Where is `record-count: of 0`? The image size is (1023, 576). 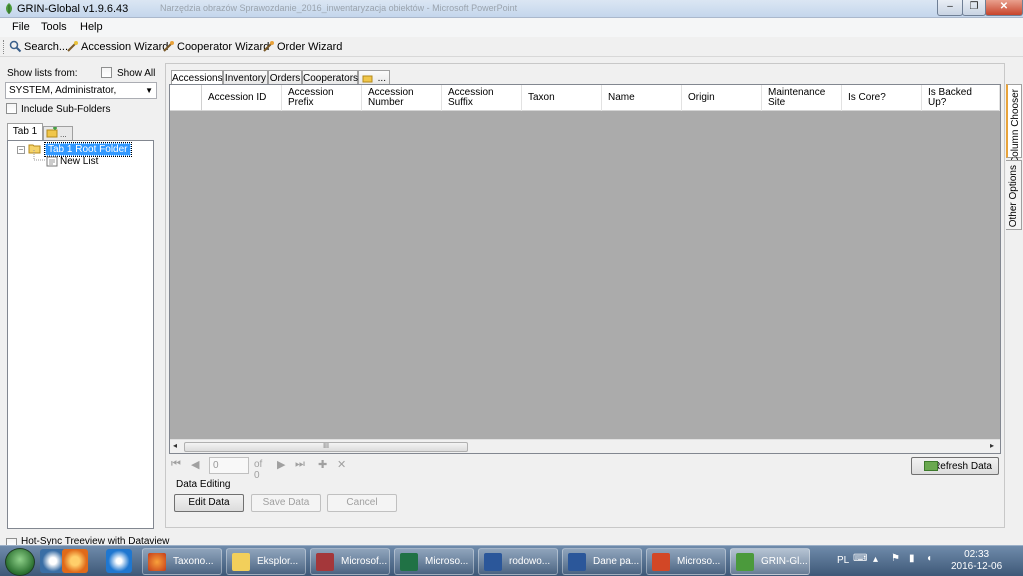 record-count: of 0 is located at coordinates (258, 470).